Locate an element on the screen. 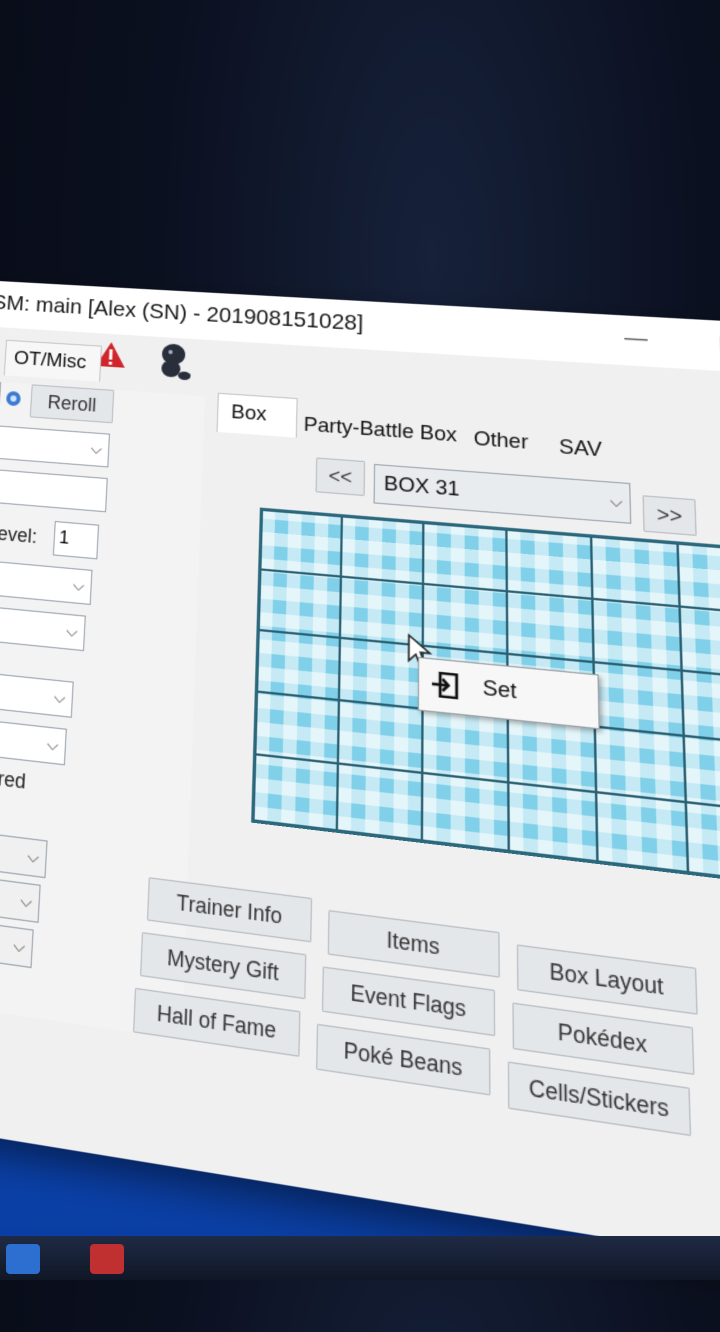  region-dropdown: ) ⌵ is located at coordinates (17, 942).